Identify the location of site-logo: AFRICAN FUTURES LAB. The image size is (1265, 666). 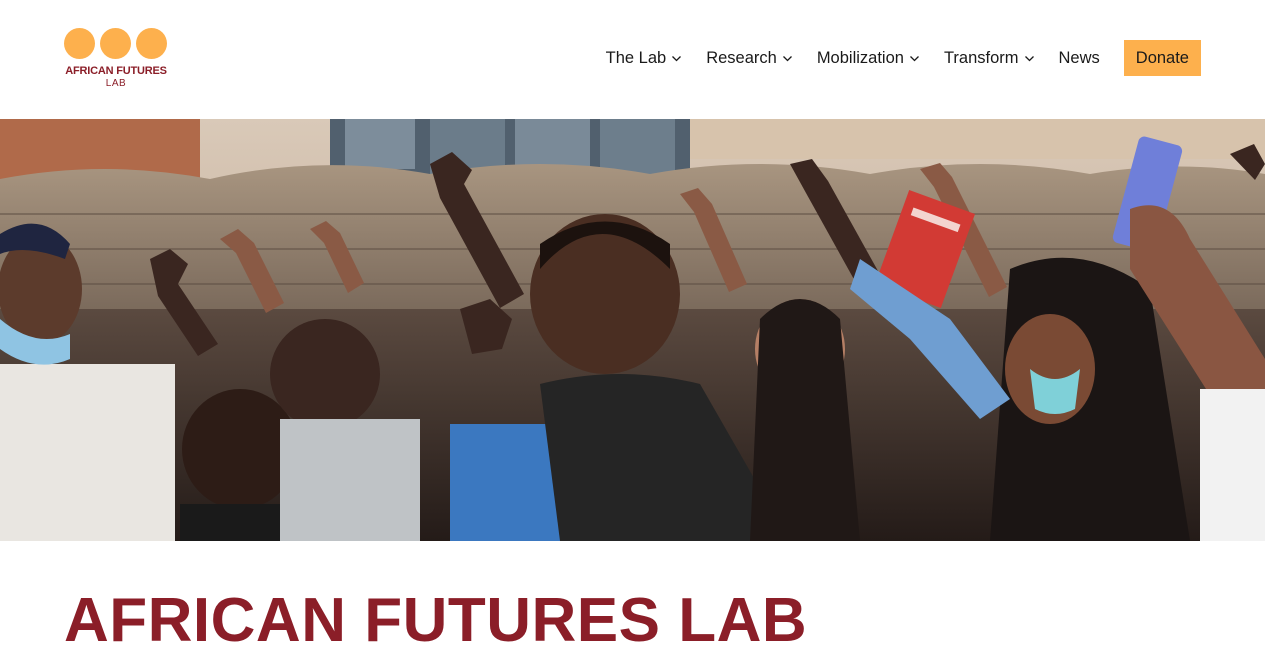
(116, 60).